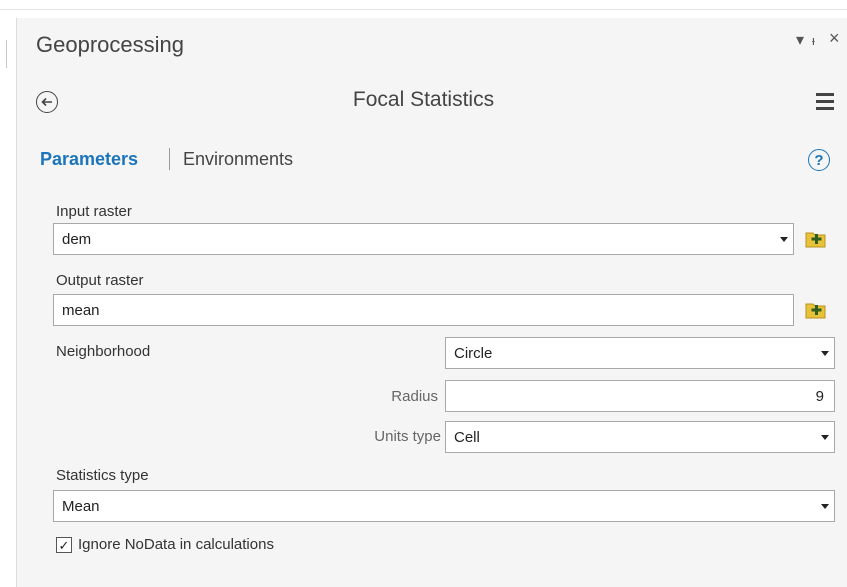 The height and width of the screenshot is (587, 847). Describe the element at coordinates (423, 99) in the screenshot. I see `tool-title: Focal Statistics` at that location.